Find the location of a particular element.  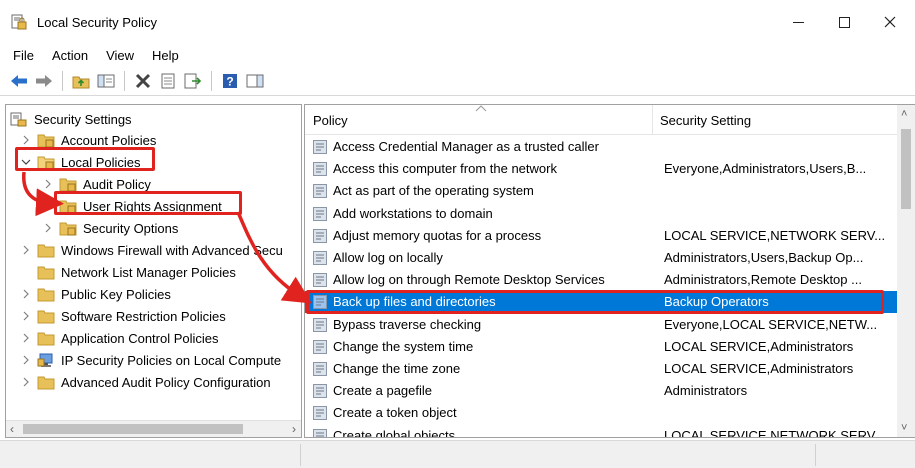

forward-button is located at coordinates (44, 81).